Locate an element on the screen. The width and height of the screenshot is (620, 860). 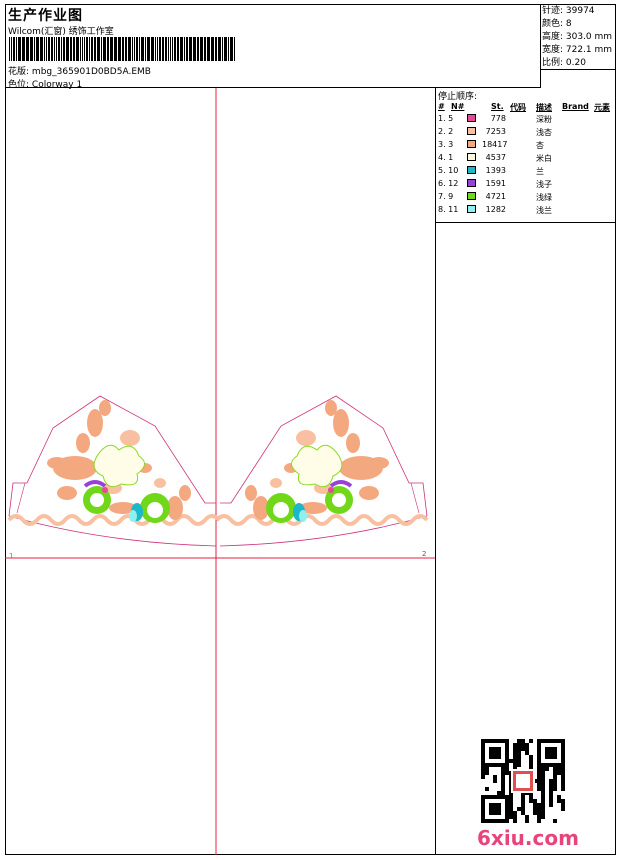
stop-row: 8. 11 1282 浅兰 is located at coordinates (526, 211).